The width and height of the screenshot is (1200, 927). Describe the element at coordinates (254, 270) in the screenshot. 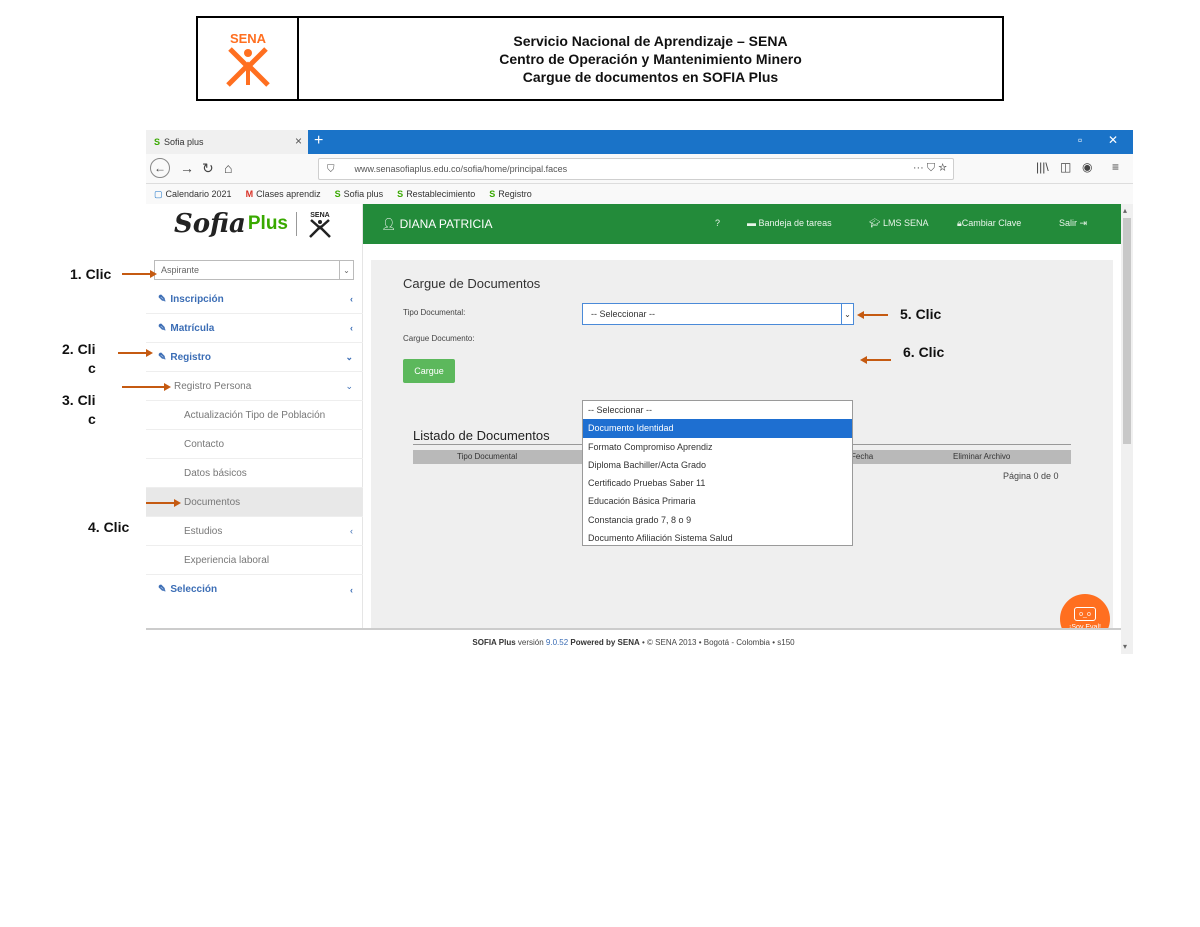

I see `role-select: Aspirante ⌄` at that location.